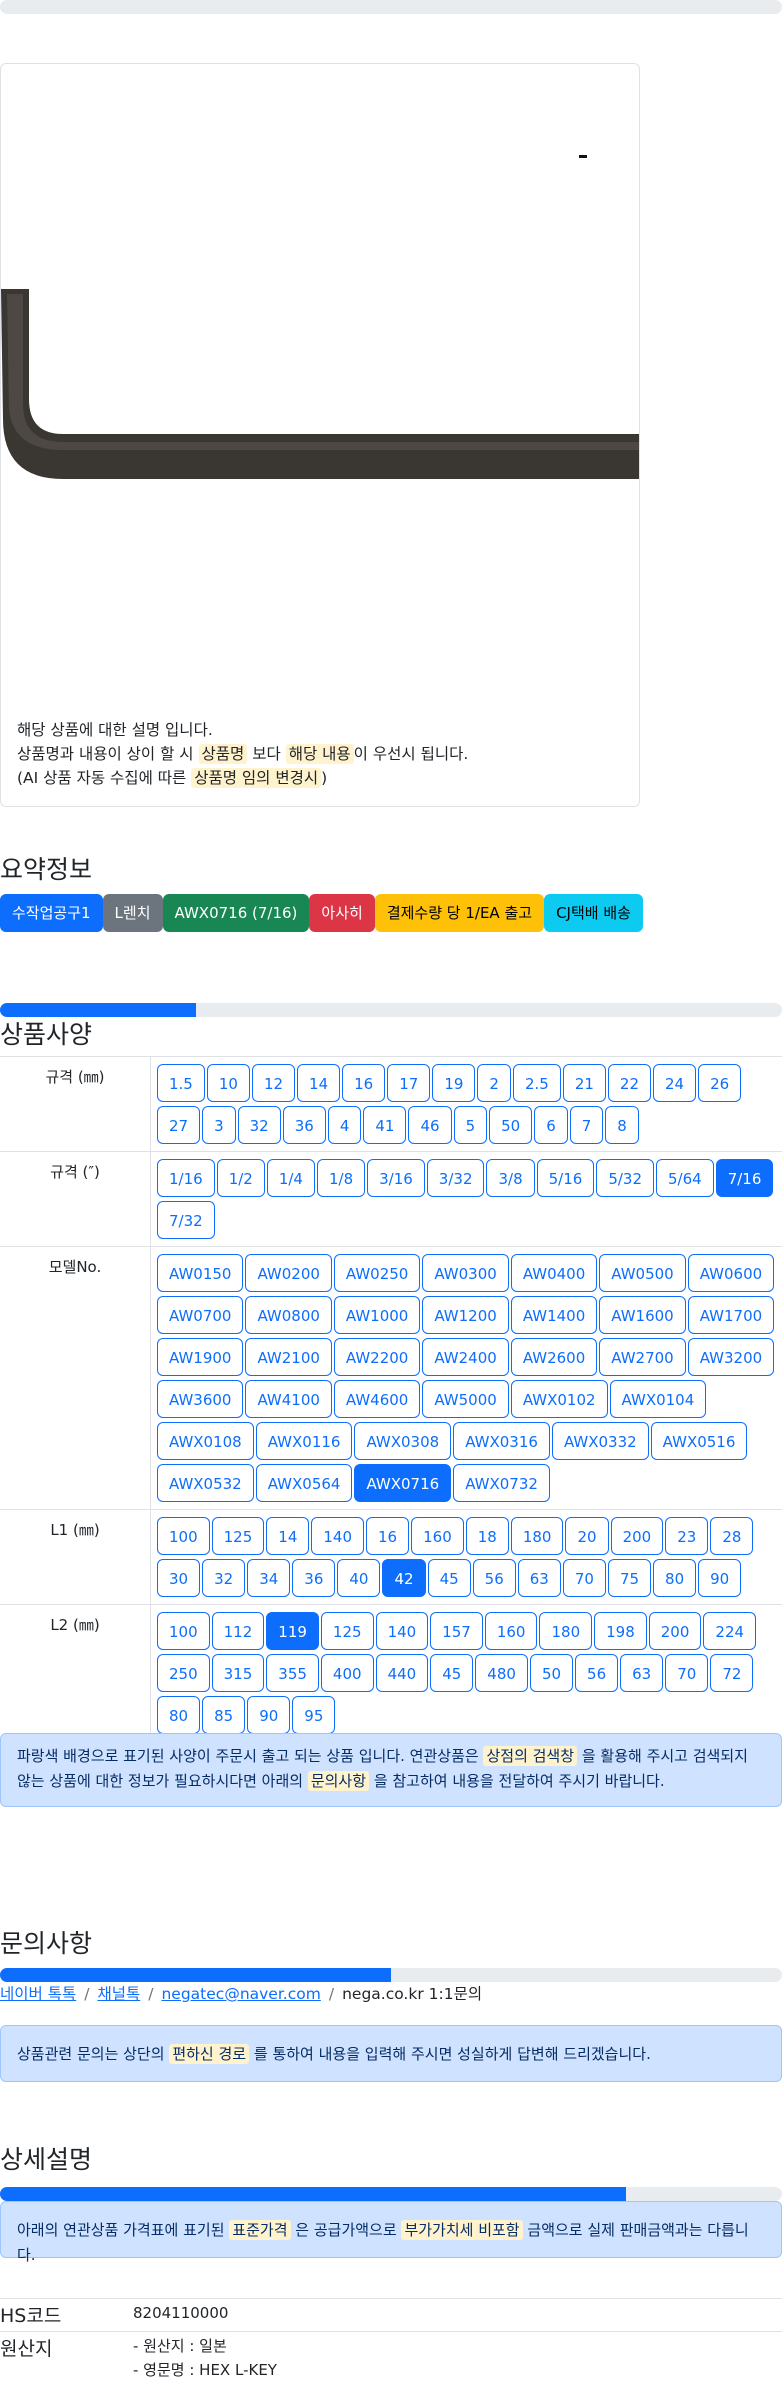  Describe the element at coordinates (118, 1994) in the screenshot. I see `channel-talk-link: 채널톡` at that location.